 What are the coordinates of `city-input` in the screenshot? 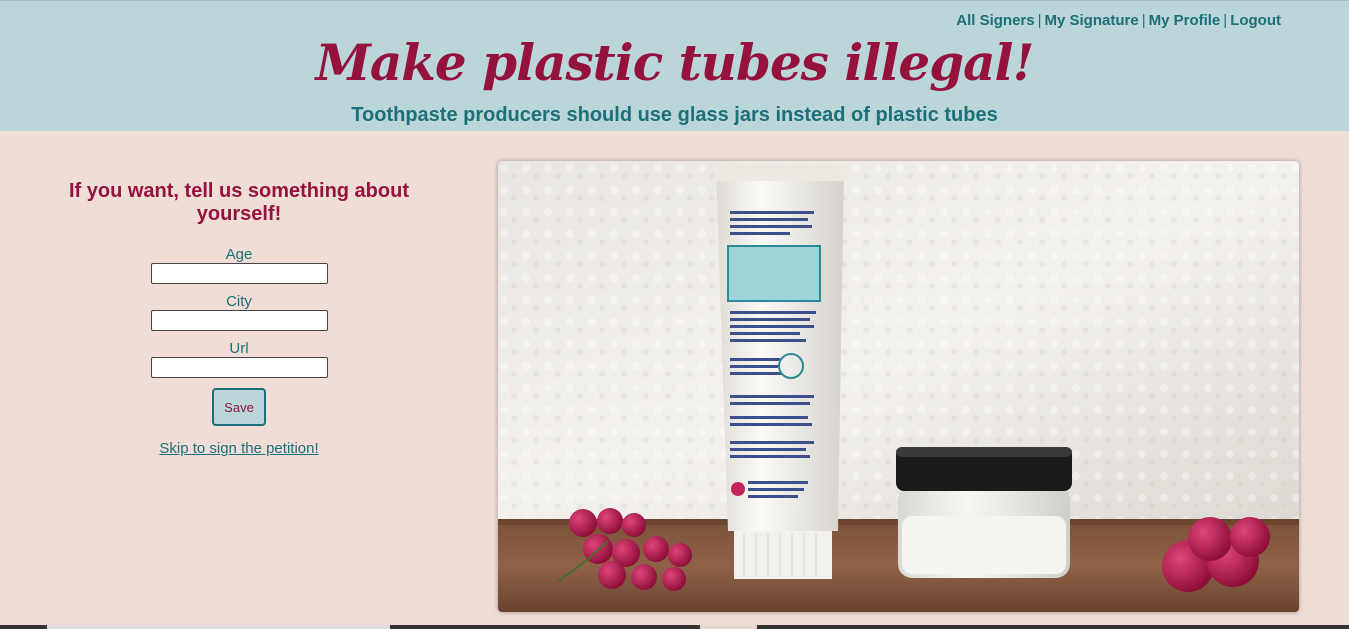 It's located at (239, 320).